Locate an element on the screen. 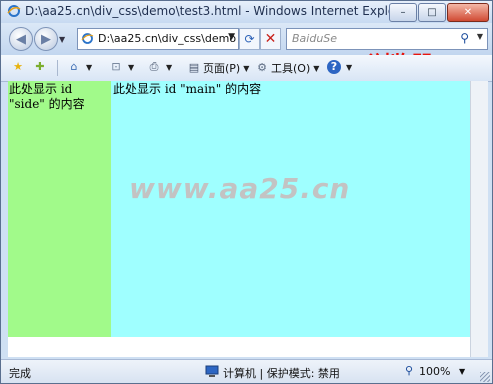 The width and height of the screenshot is (493, 384). home-button: ⌂ ▼ is located at coordinates (80, 67).